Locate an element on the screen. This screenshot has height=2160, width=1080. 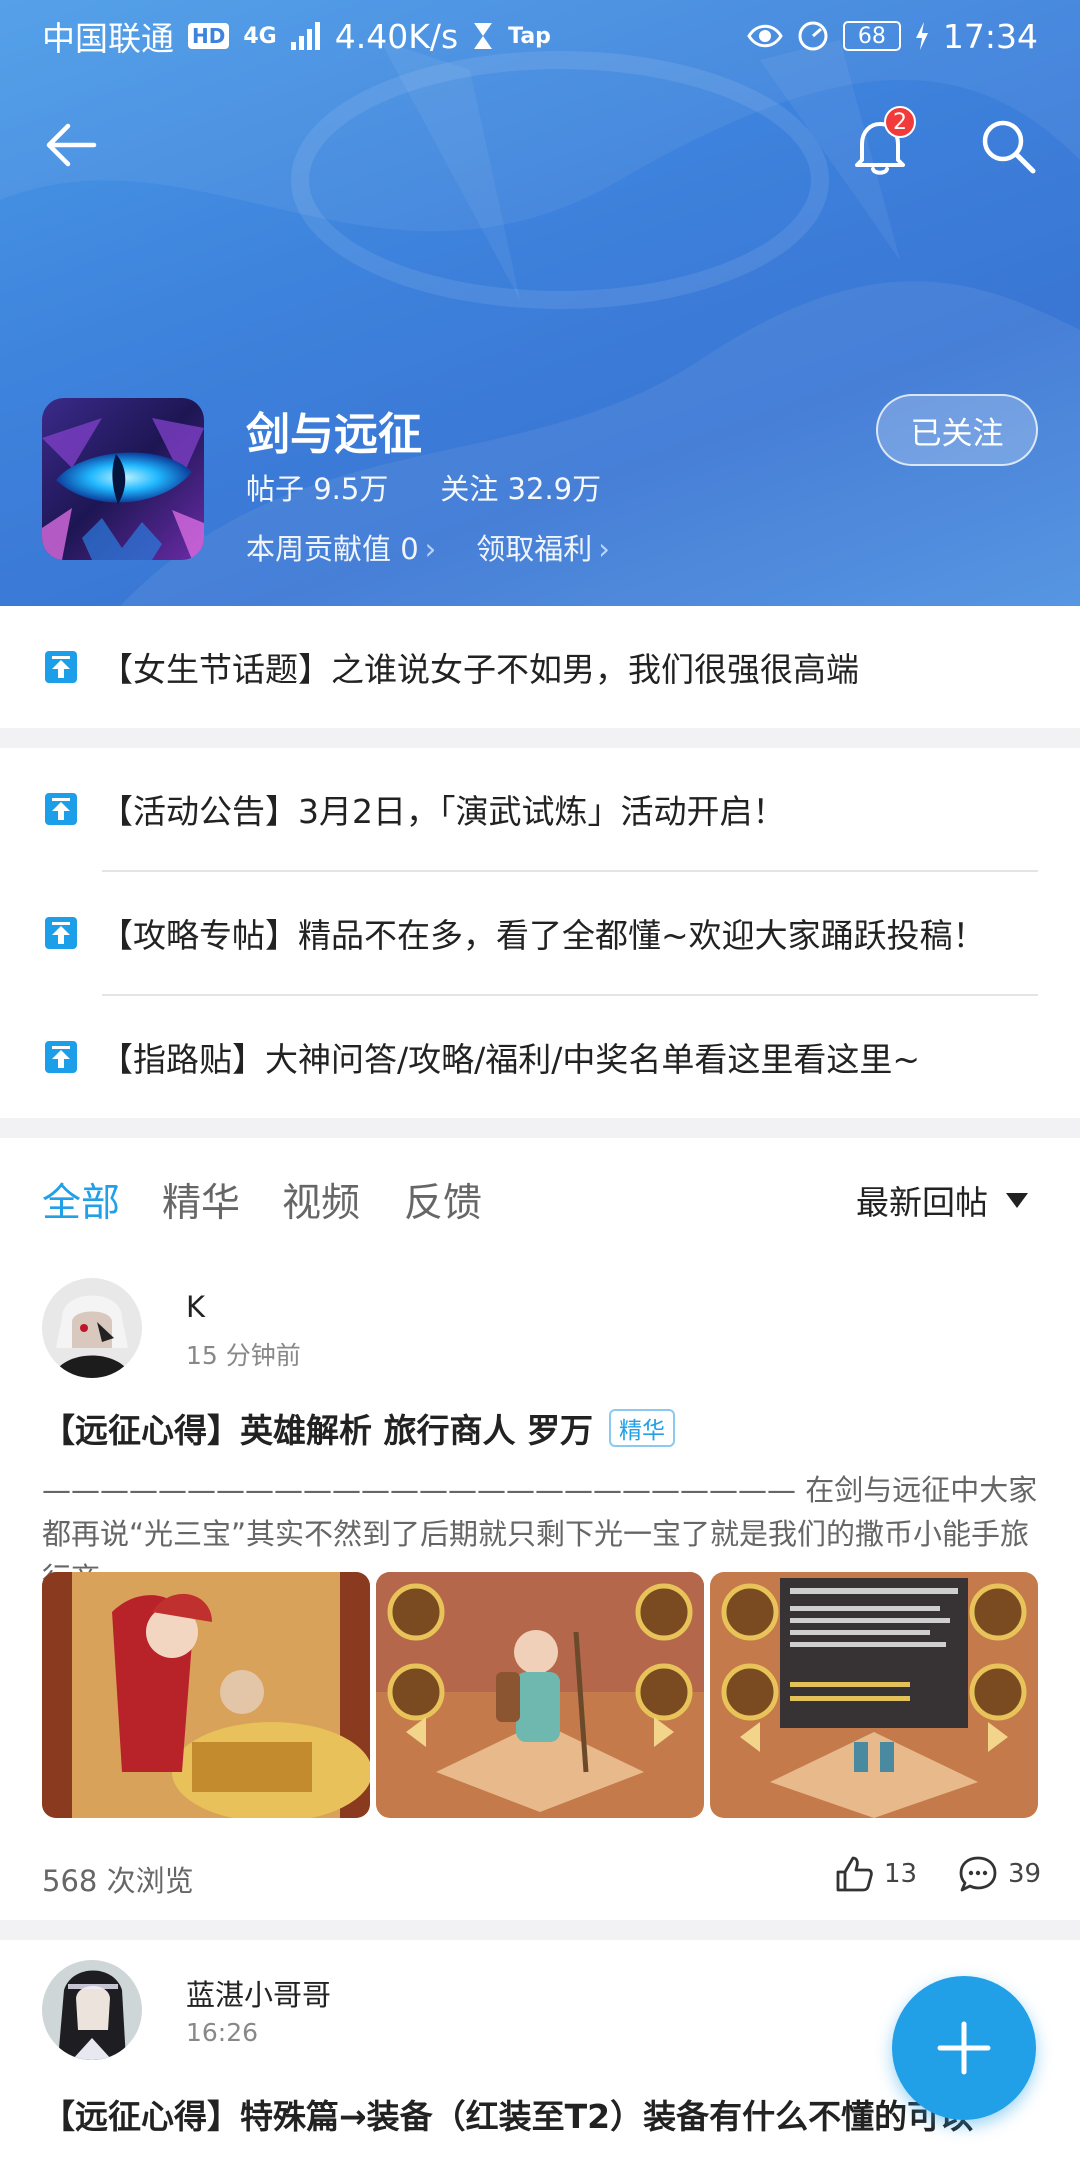
author-name: K is located at coordinates (195, 1307).